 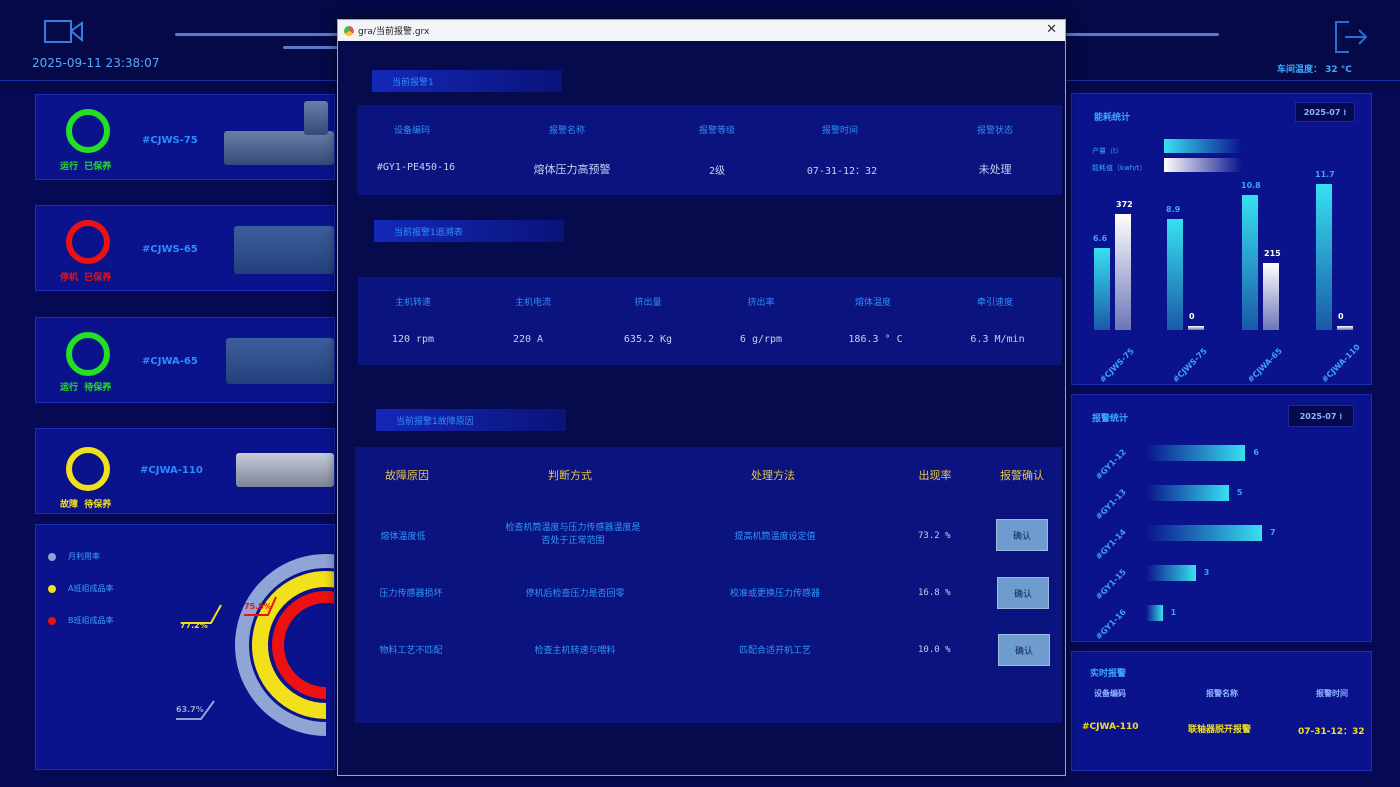 I want to click on legend-label: 产量（t）, so click(x=1107, y=151).